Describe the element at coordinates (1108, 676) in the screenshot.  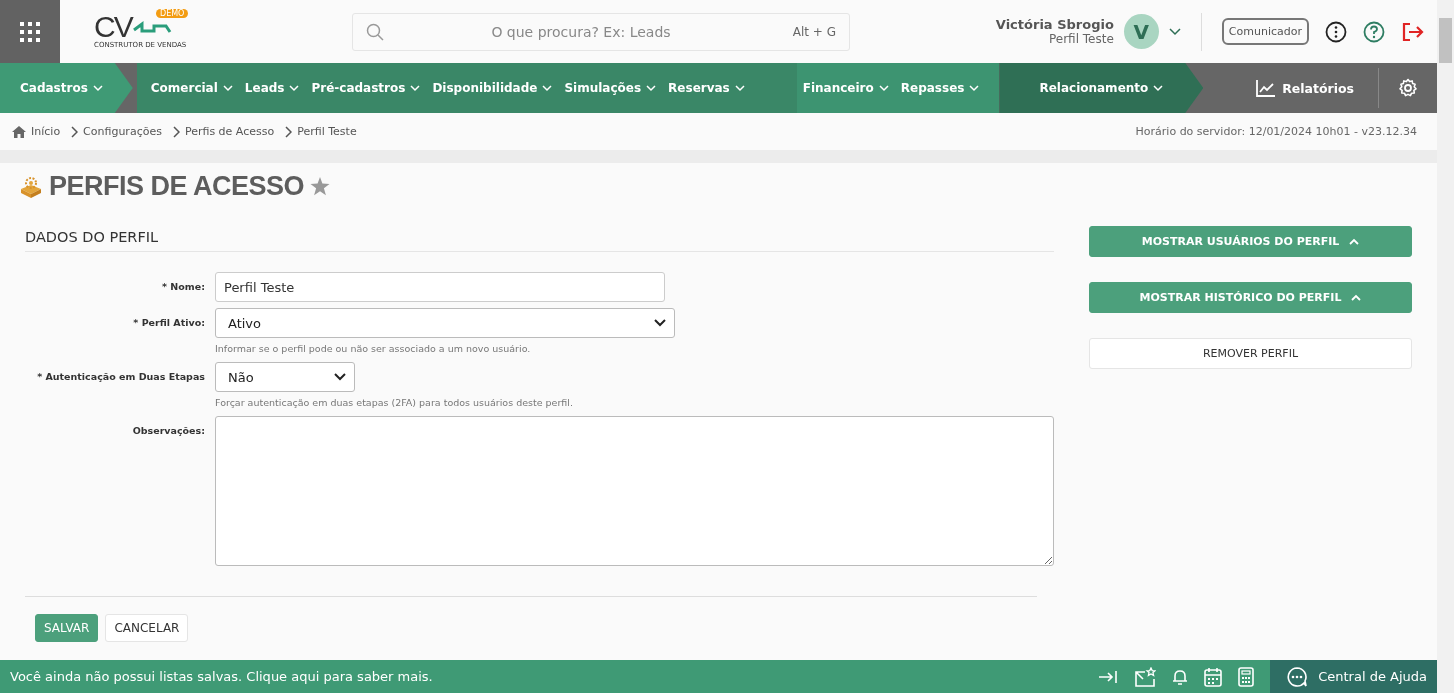
I see `arrow-to-bar-icon` at that location.